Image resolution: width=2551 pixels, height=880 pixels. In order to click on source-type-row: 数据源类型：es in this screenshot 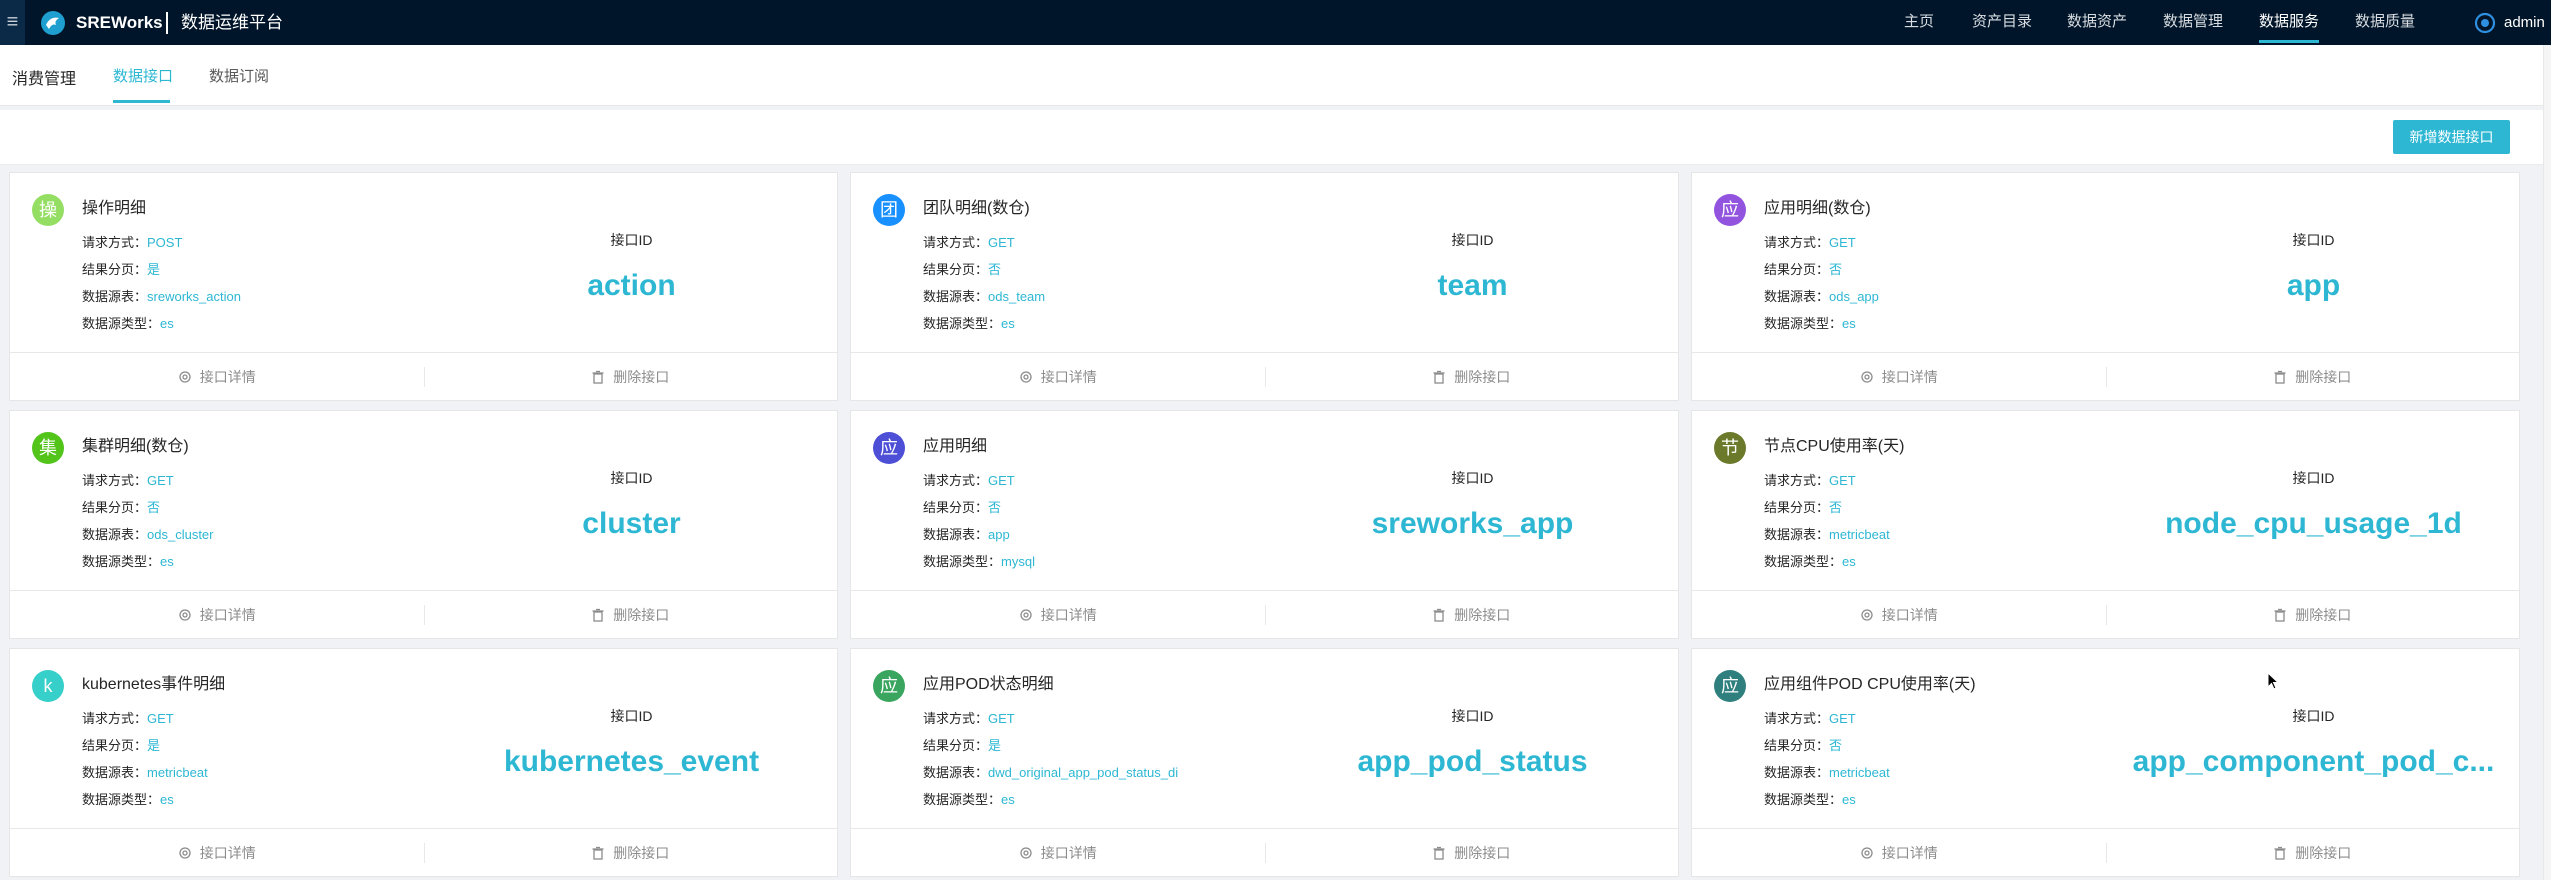, I will do `click(969, 798)`.